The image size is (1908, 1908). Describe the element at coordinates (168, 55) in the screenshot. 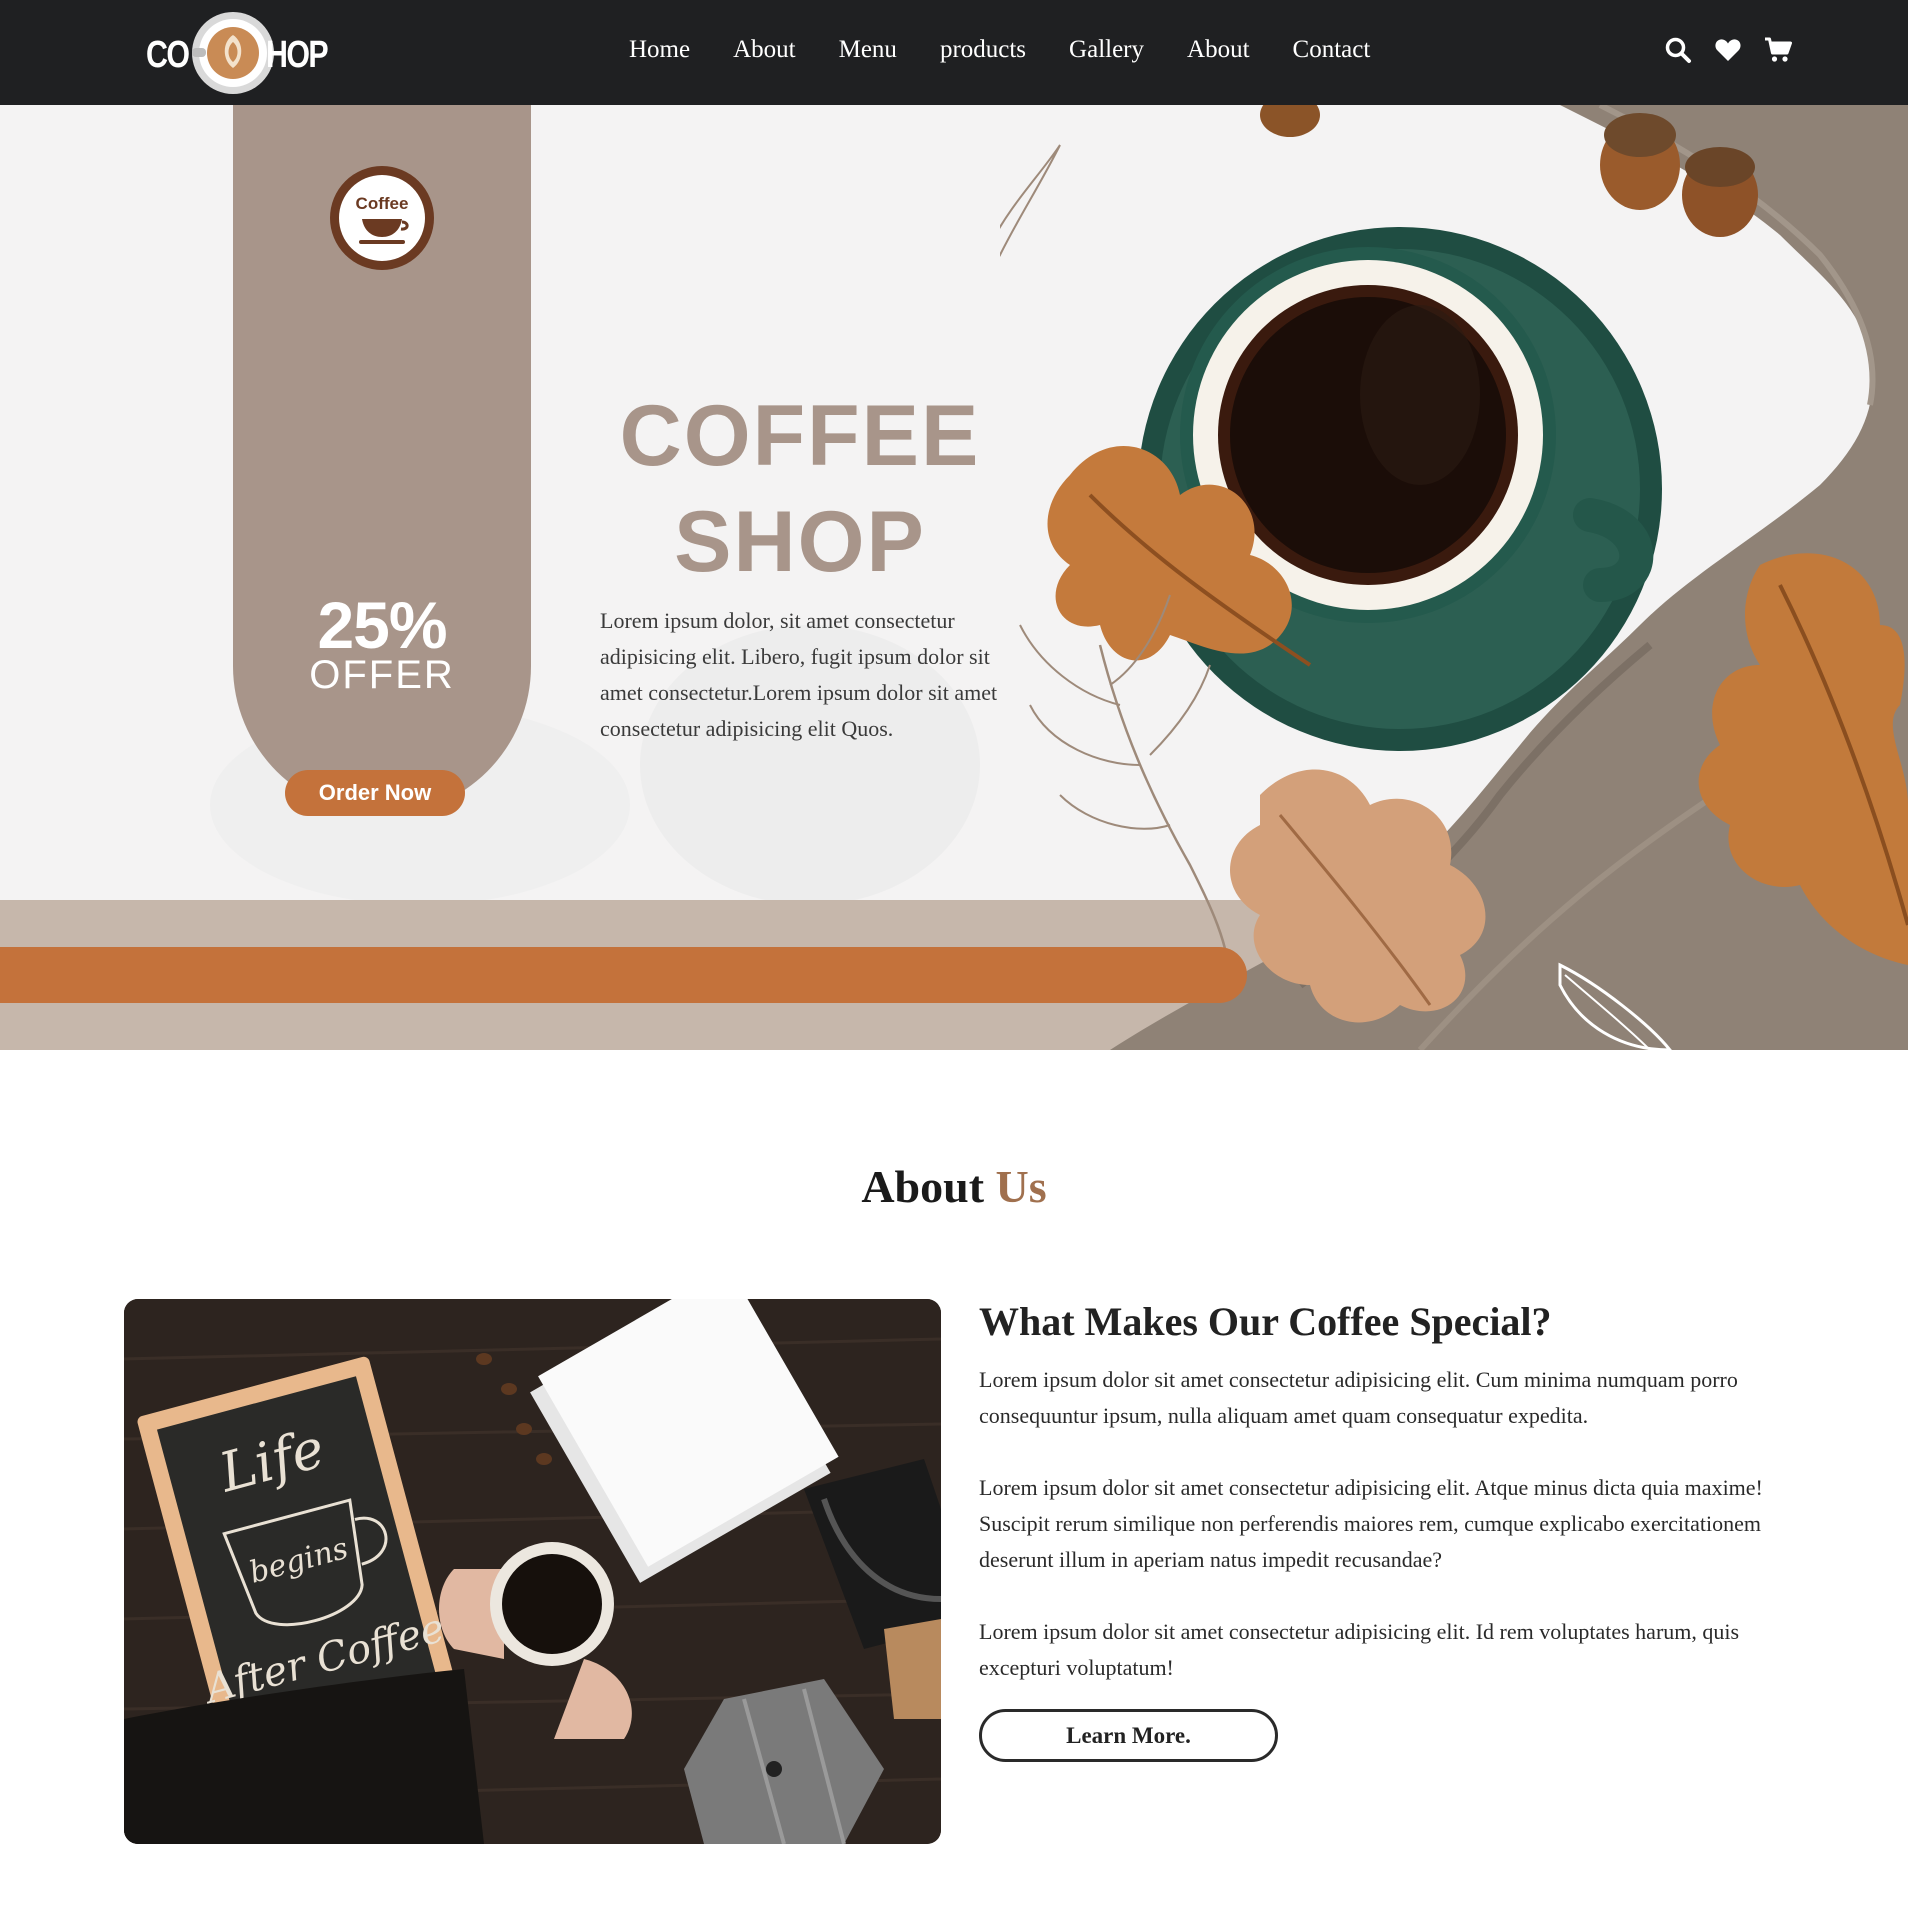

I see `logo-text-left: CO` at that location.